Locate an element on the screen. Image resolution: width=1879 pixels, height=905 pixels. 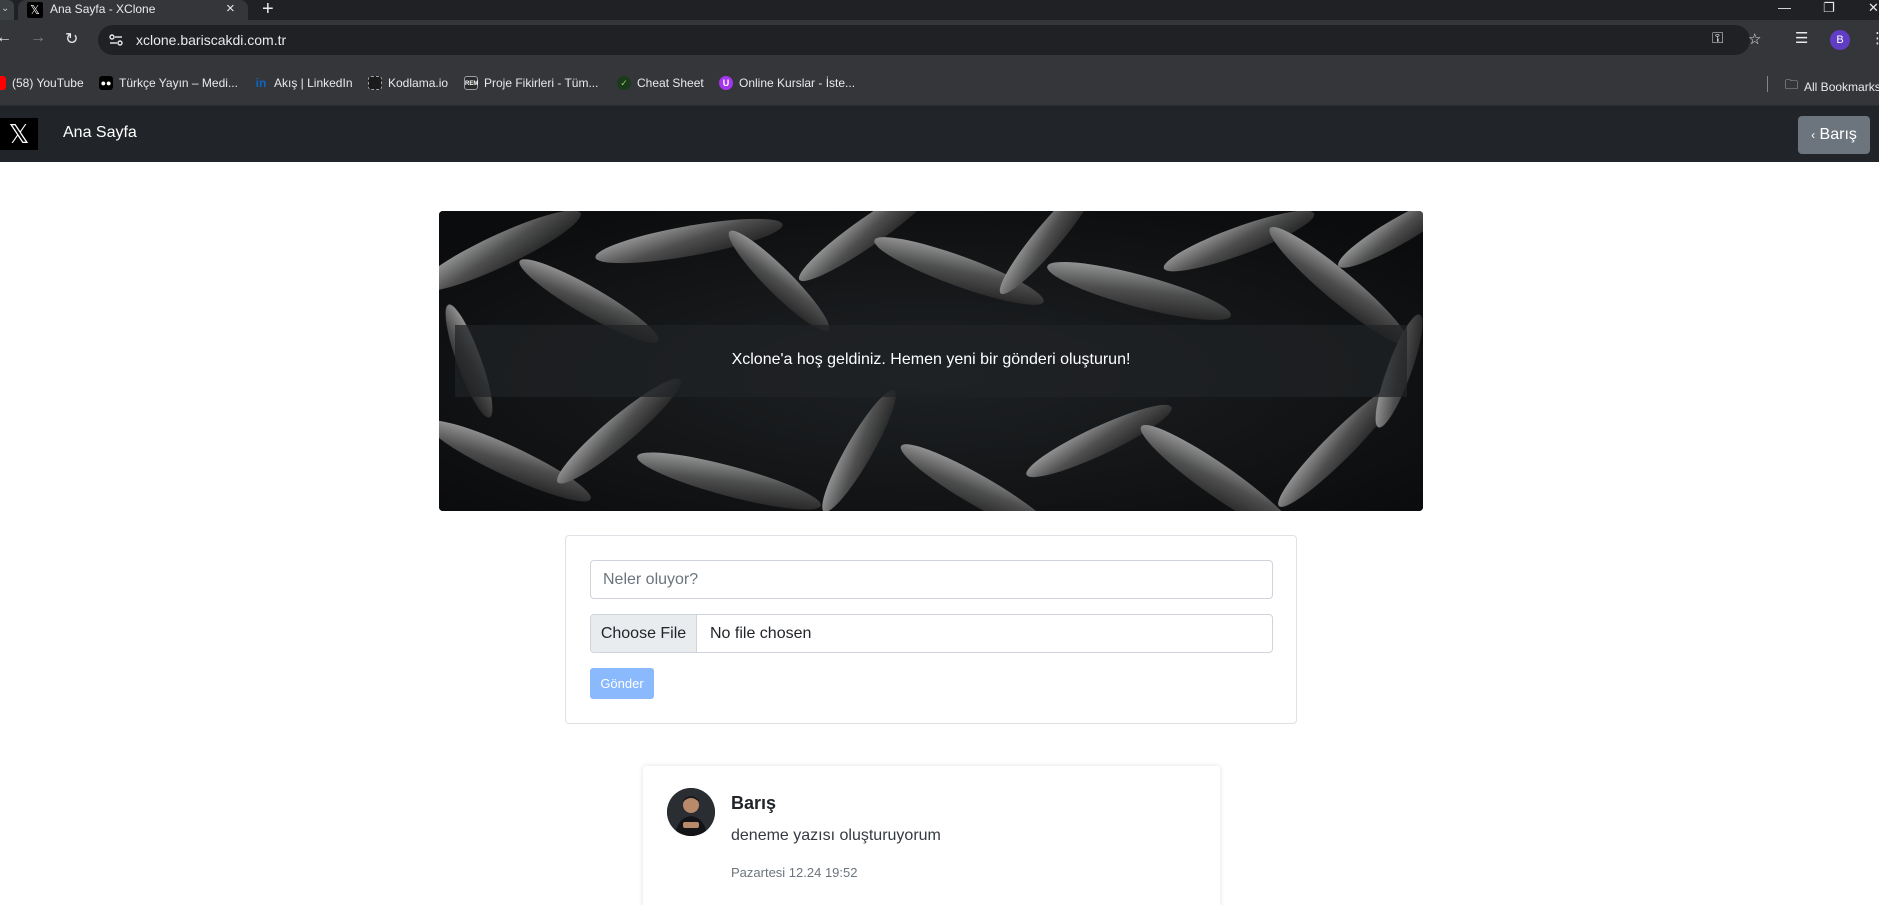
bookmark-kodlama: Kodlama.io is located at coordinates (408, 83).